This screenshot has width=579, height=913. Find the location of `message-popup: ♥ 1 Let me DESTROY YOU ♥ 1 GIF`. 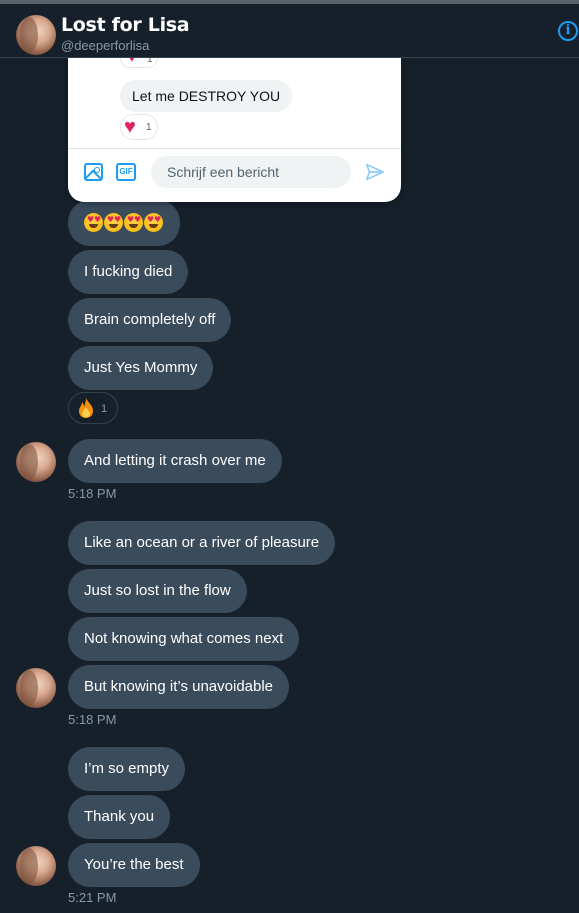

message-popup: ♥ 1 Let me DESTROY YOU ♥ 1 GIF is located at coordinates (234, 125).